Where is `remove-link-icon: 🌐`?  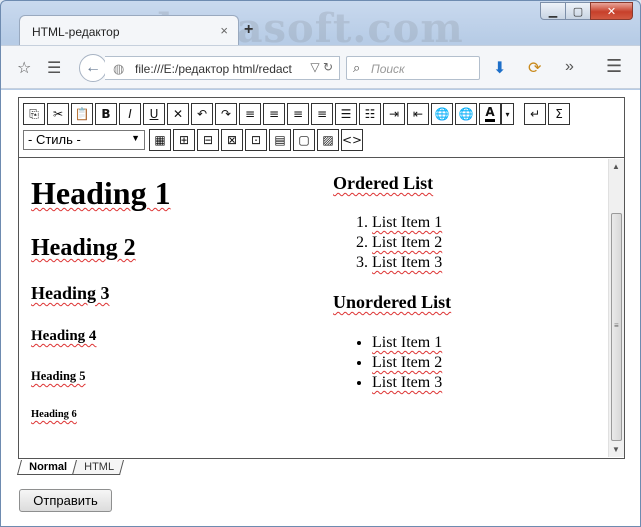
remove-link-icon: 🌐 is located at coordinates (466, 114).